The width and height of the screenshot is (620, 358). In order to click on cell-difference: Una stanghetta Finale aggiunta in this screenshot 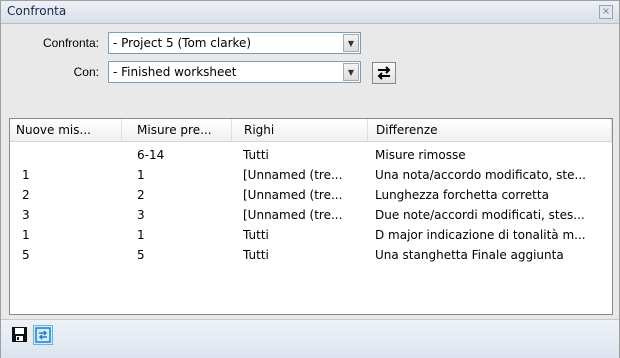, I will do `click(469, 255)`.